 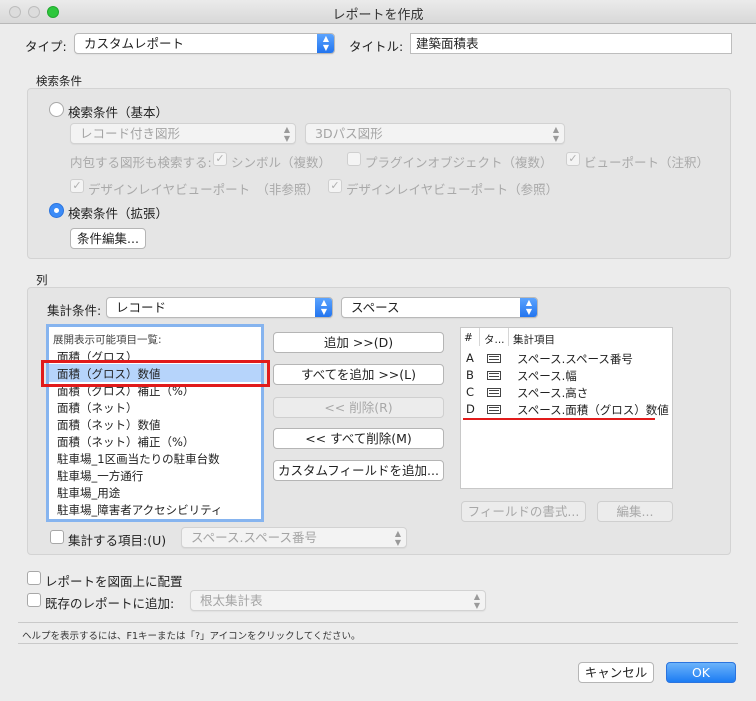 What do you see at coordinates (354, 159) in the screenshot?
I see `plugin-checkbox` at bounding box center [354, 159].